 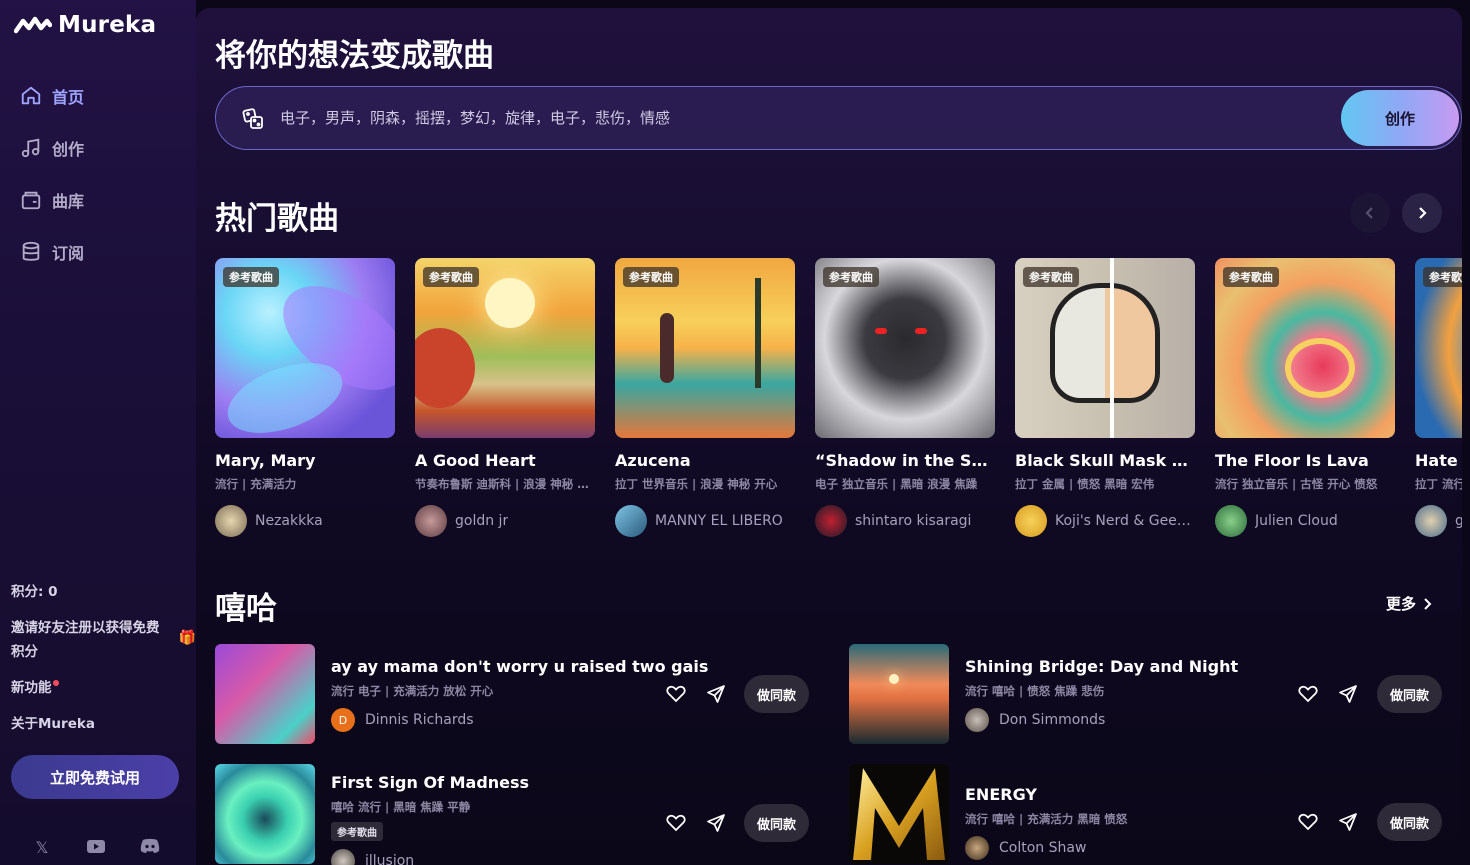 I want to click on send-icon, so click(x=716, y=823).